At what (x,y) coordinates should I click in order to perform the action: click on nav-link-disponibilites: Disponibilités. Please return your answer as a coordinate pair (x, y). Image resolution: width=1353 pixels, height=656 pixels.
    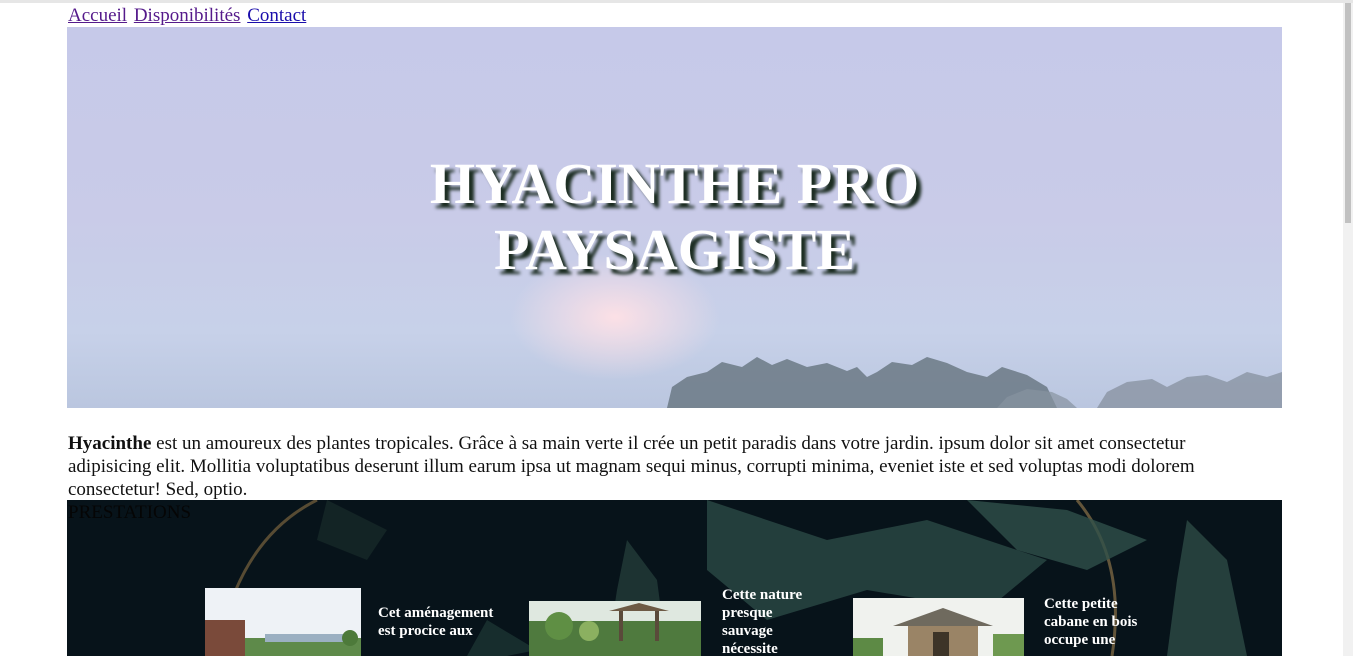
    Looking at the image, I should click on (187, 15).